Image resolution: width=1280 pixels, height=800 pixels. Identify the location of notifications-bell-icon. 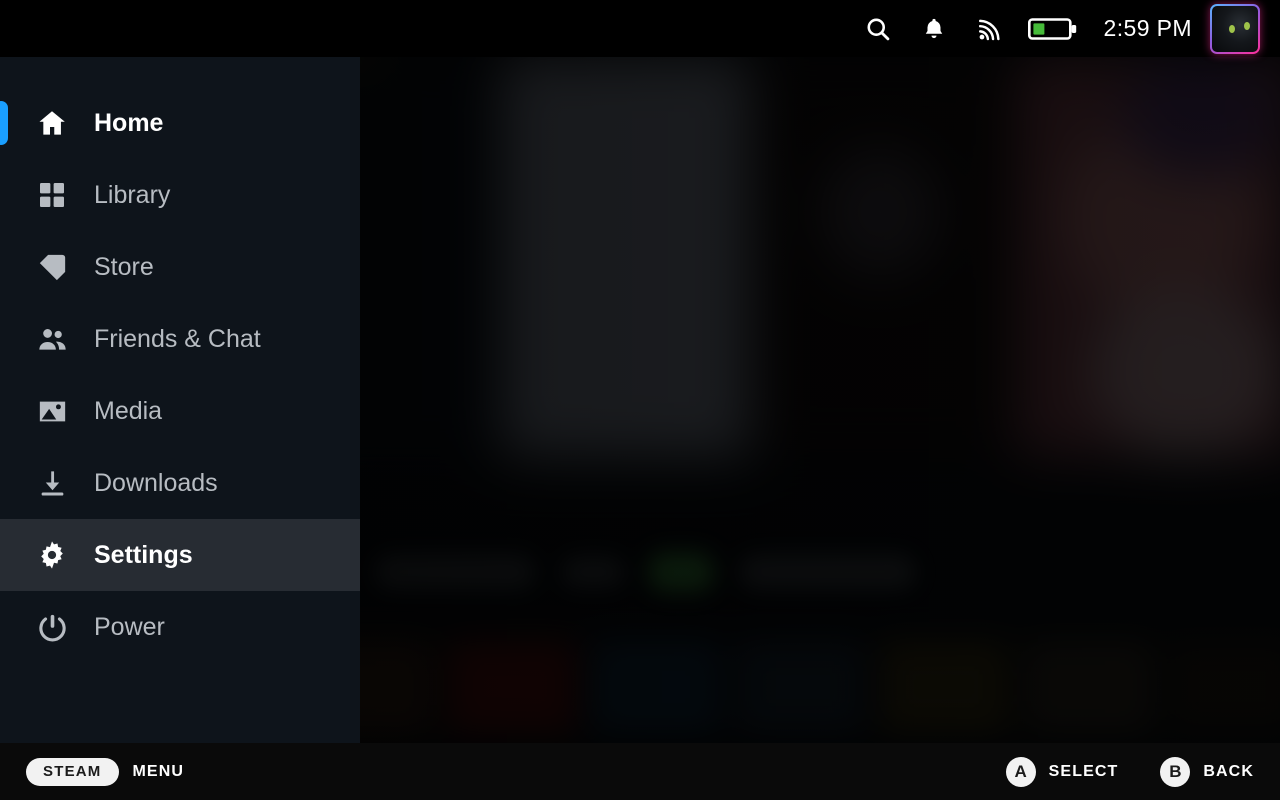
(934, 29).